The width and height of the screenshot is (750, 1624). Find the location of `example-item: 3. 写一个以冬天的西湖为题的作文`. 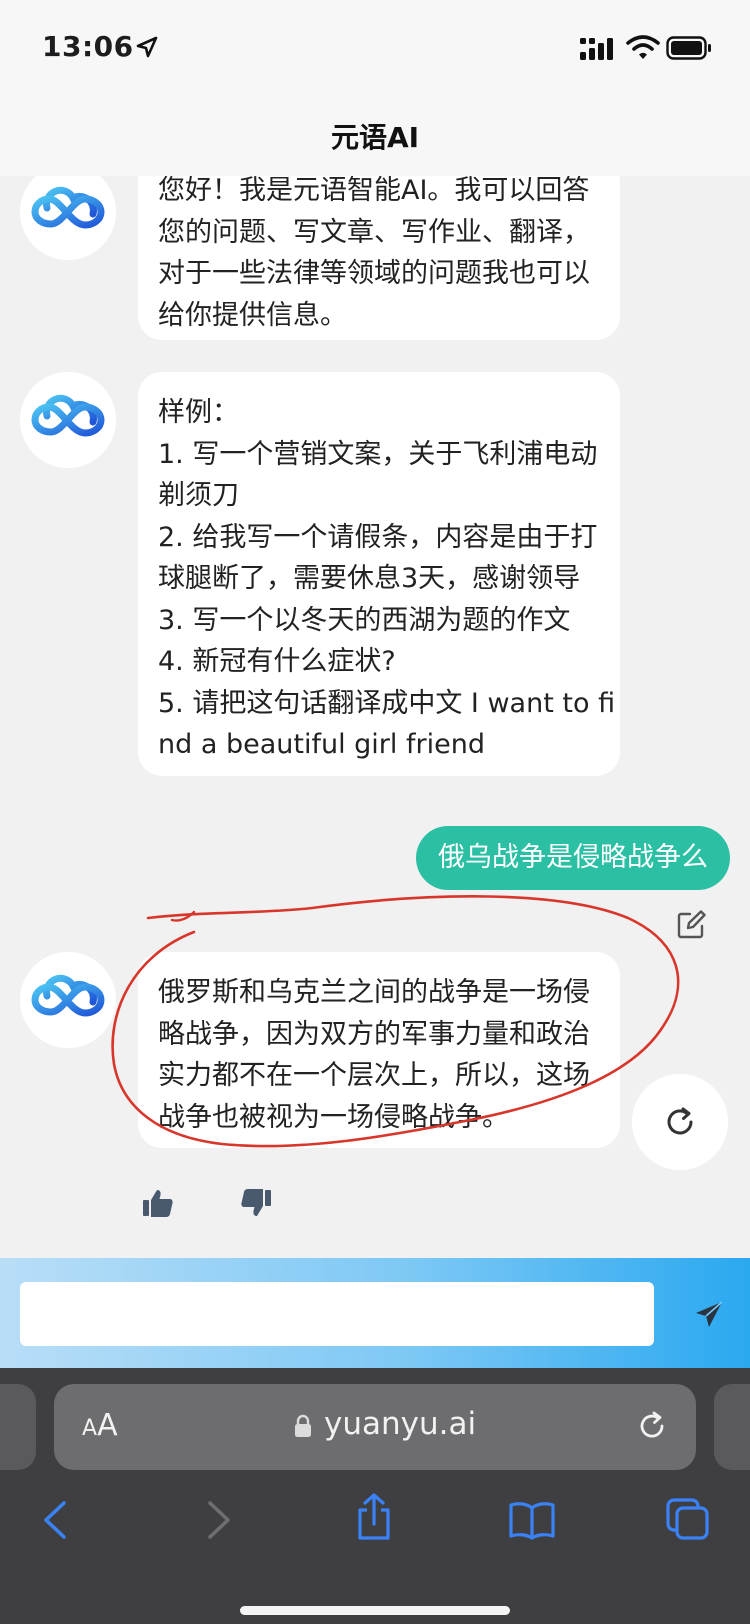

example-item: 3. 写一个以冬天的西湖为题的作文 is located at coordinates (364, 620).